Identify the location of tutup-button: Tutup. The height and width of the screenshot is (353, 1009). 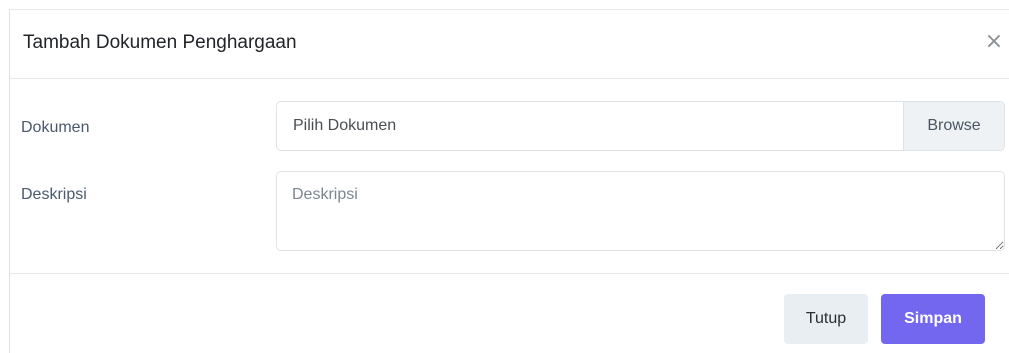
(826, 319).